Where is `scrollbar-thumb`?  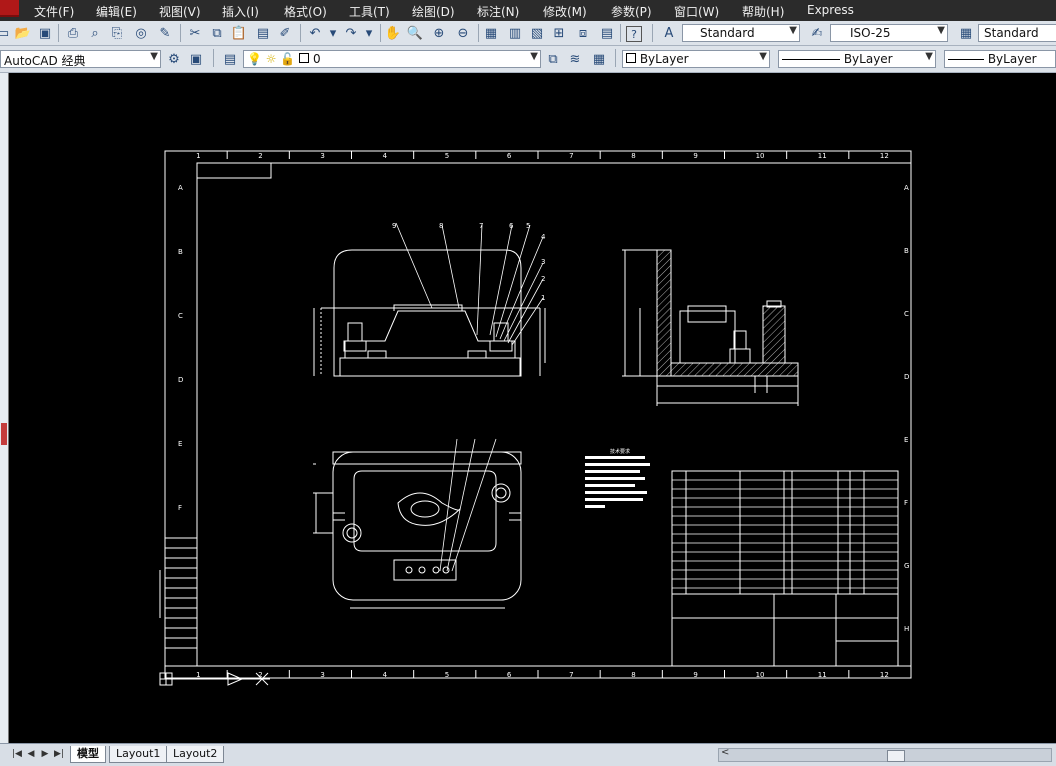 scrollbar-thumb is located at coordinates (896, 756).